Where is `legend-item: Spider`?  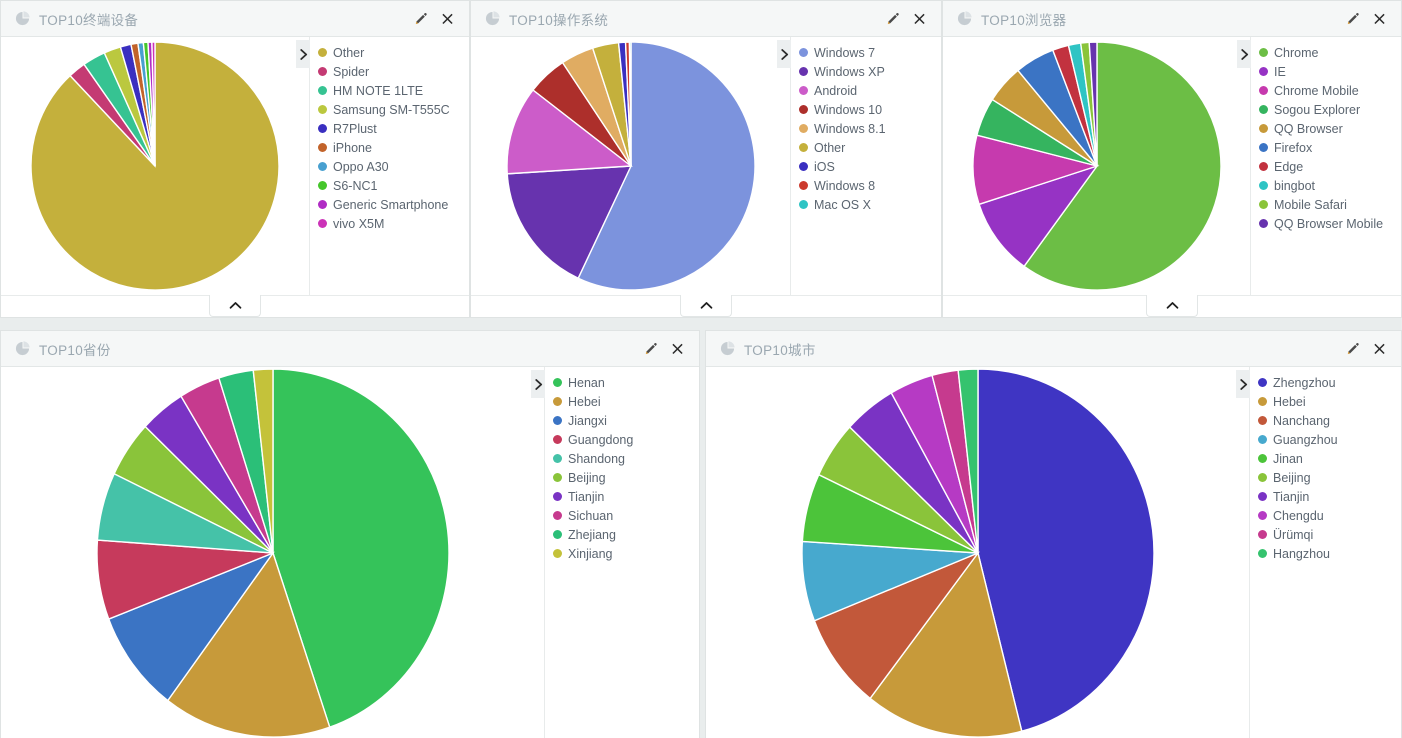 legend-item: Spider is located at coordinates (393, 71).